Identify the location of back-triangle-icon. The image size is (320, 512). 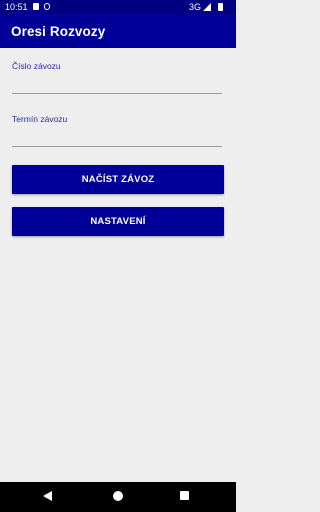
(47, 496).